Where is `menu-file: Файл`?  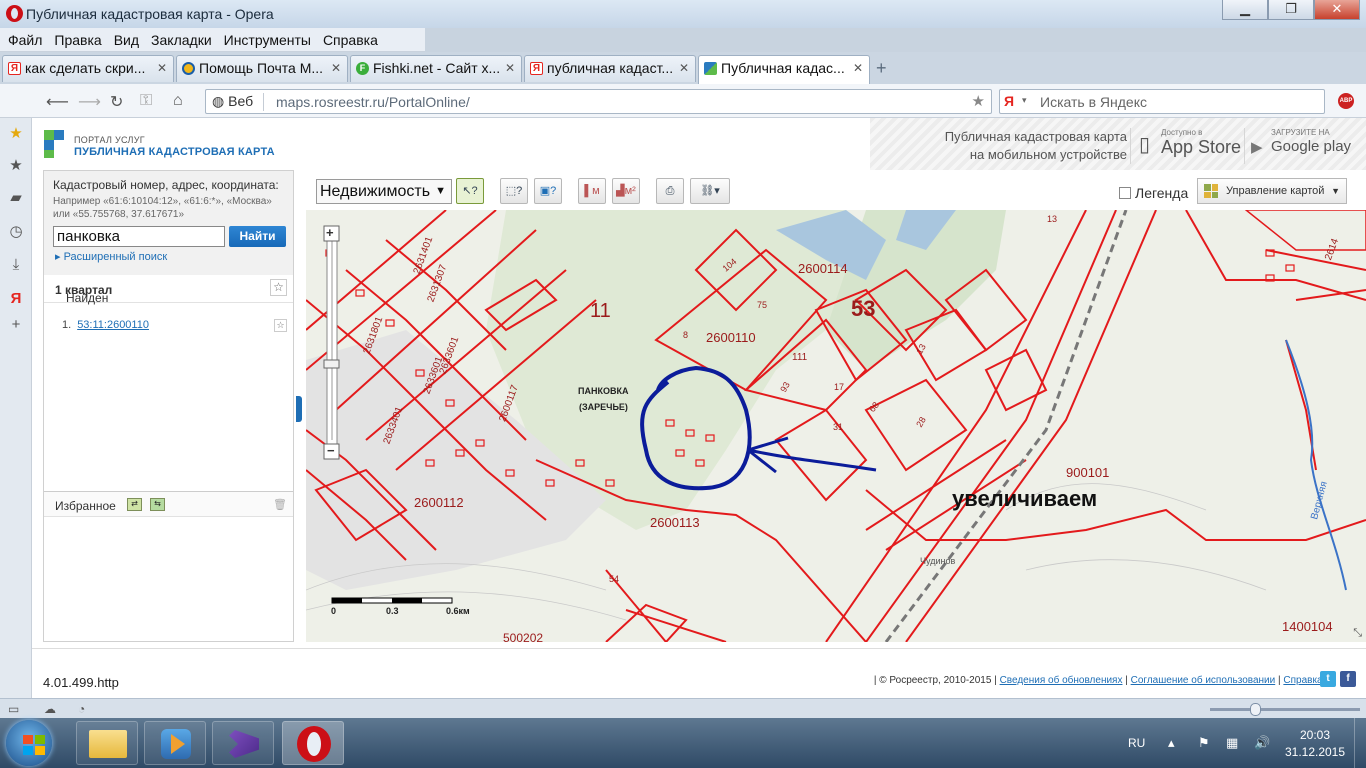
menu-file: Файл is located at coordinates (25, 40).